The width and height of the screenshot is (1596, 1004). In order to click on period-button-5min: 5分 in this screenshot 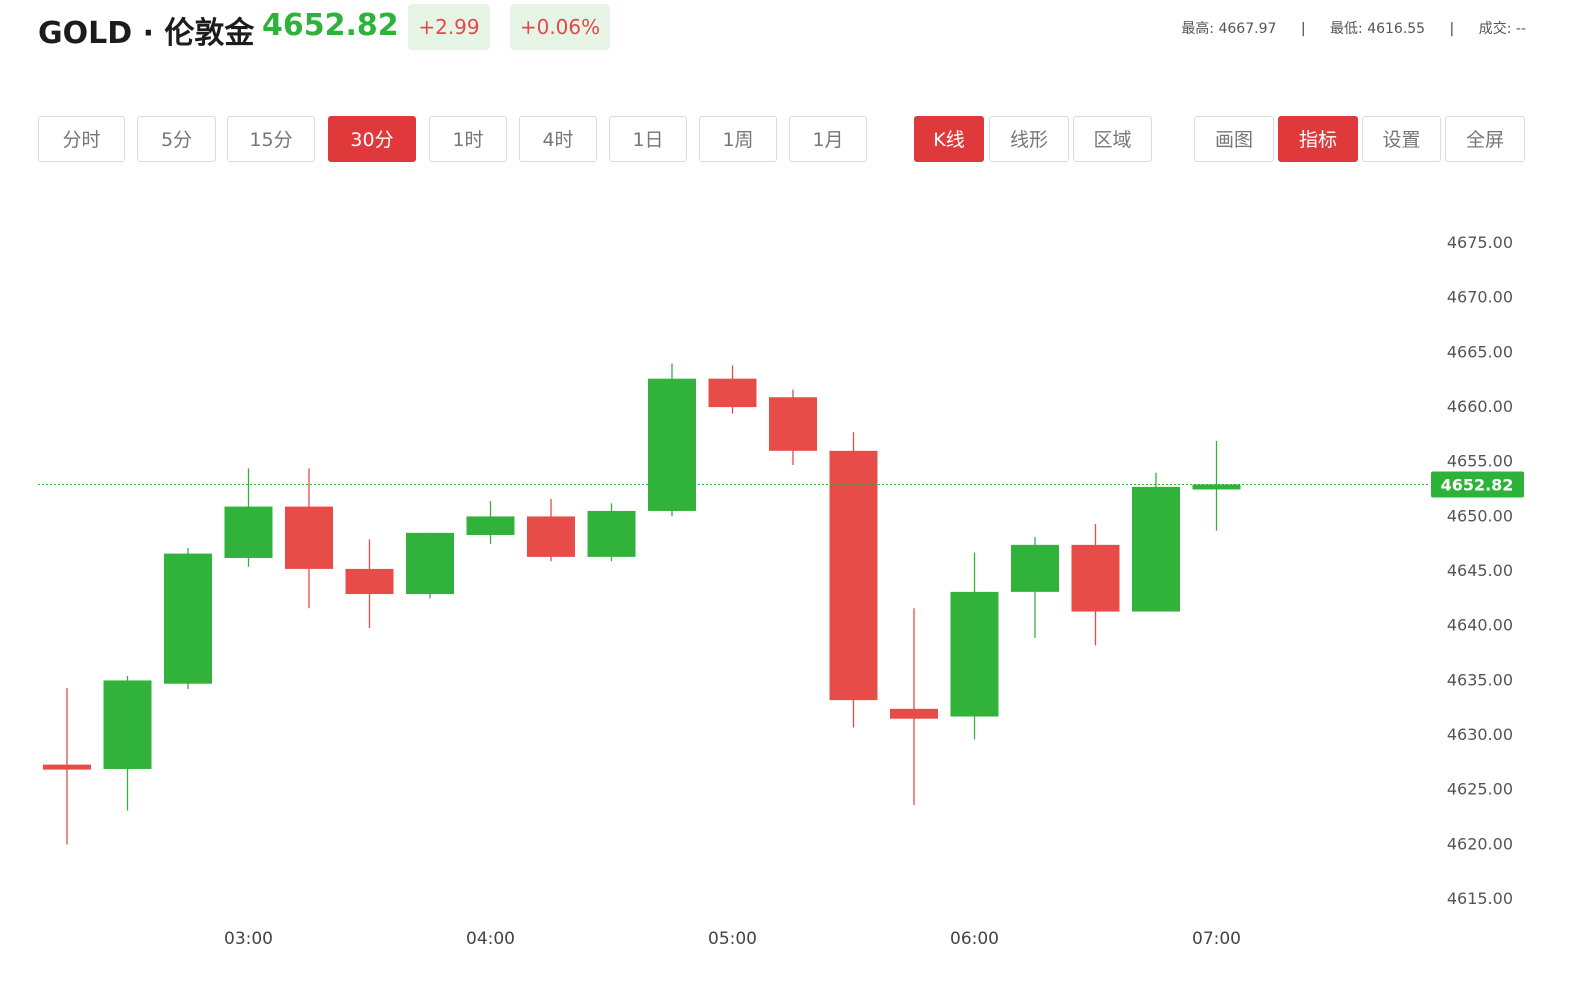, I will do `click(176, 139)`.